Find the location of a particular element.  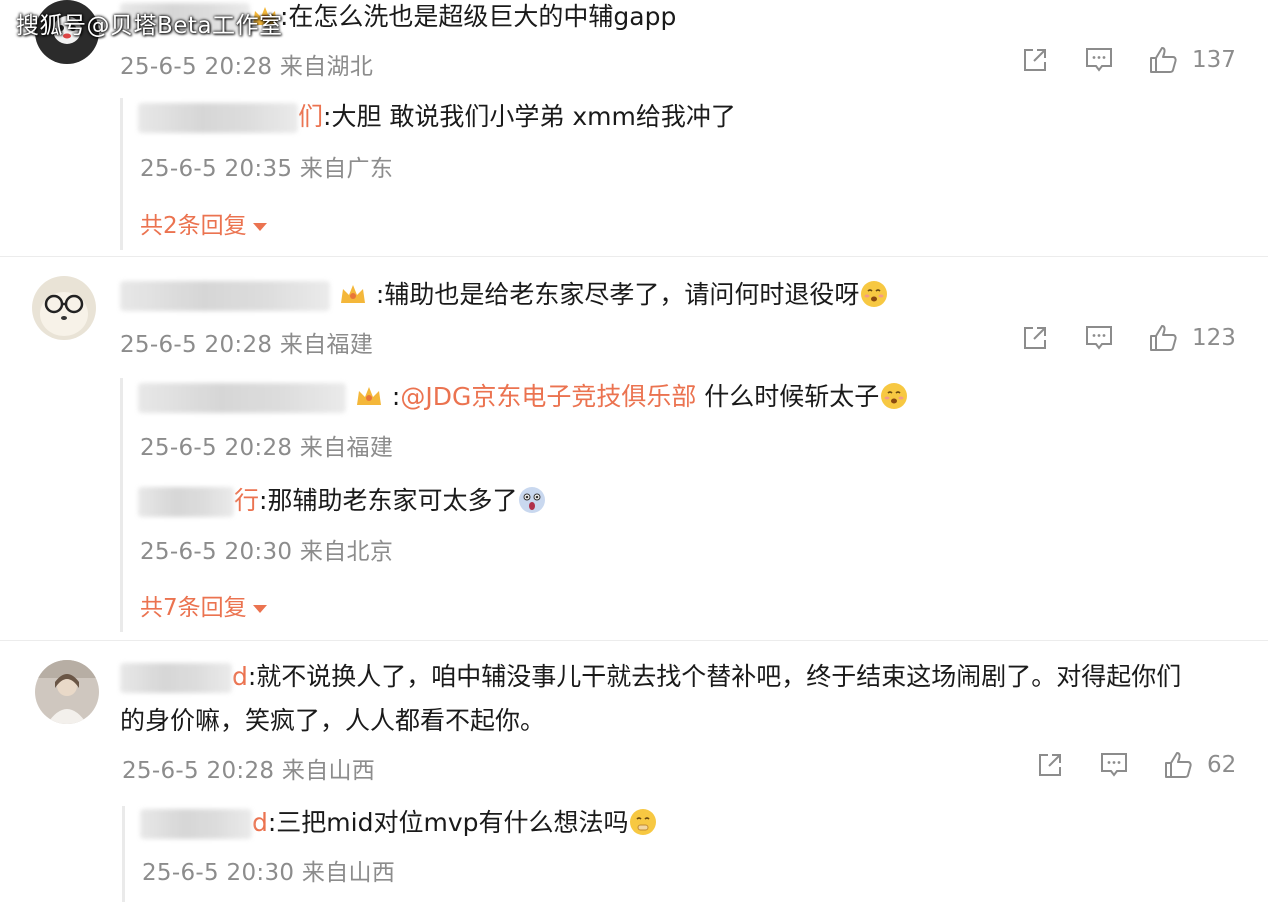

watermark: 搜狐号@贝塔Beta工作室 is located at coordinates (149, 26).